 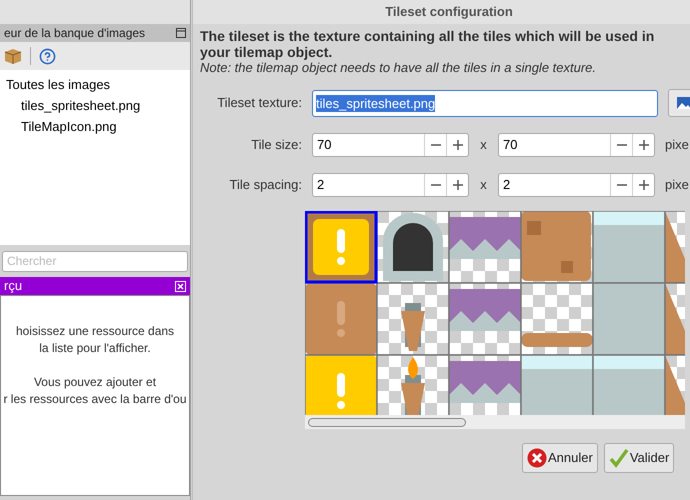 What do you see at coordinates (376, 103) in the screenshot?
I see `texture-value: tiles_spritesheet.png` at bounding box center [376, 103].